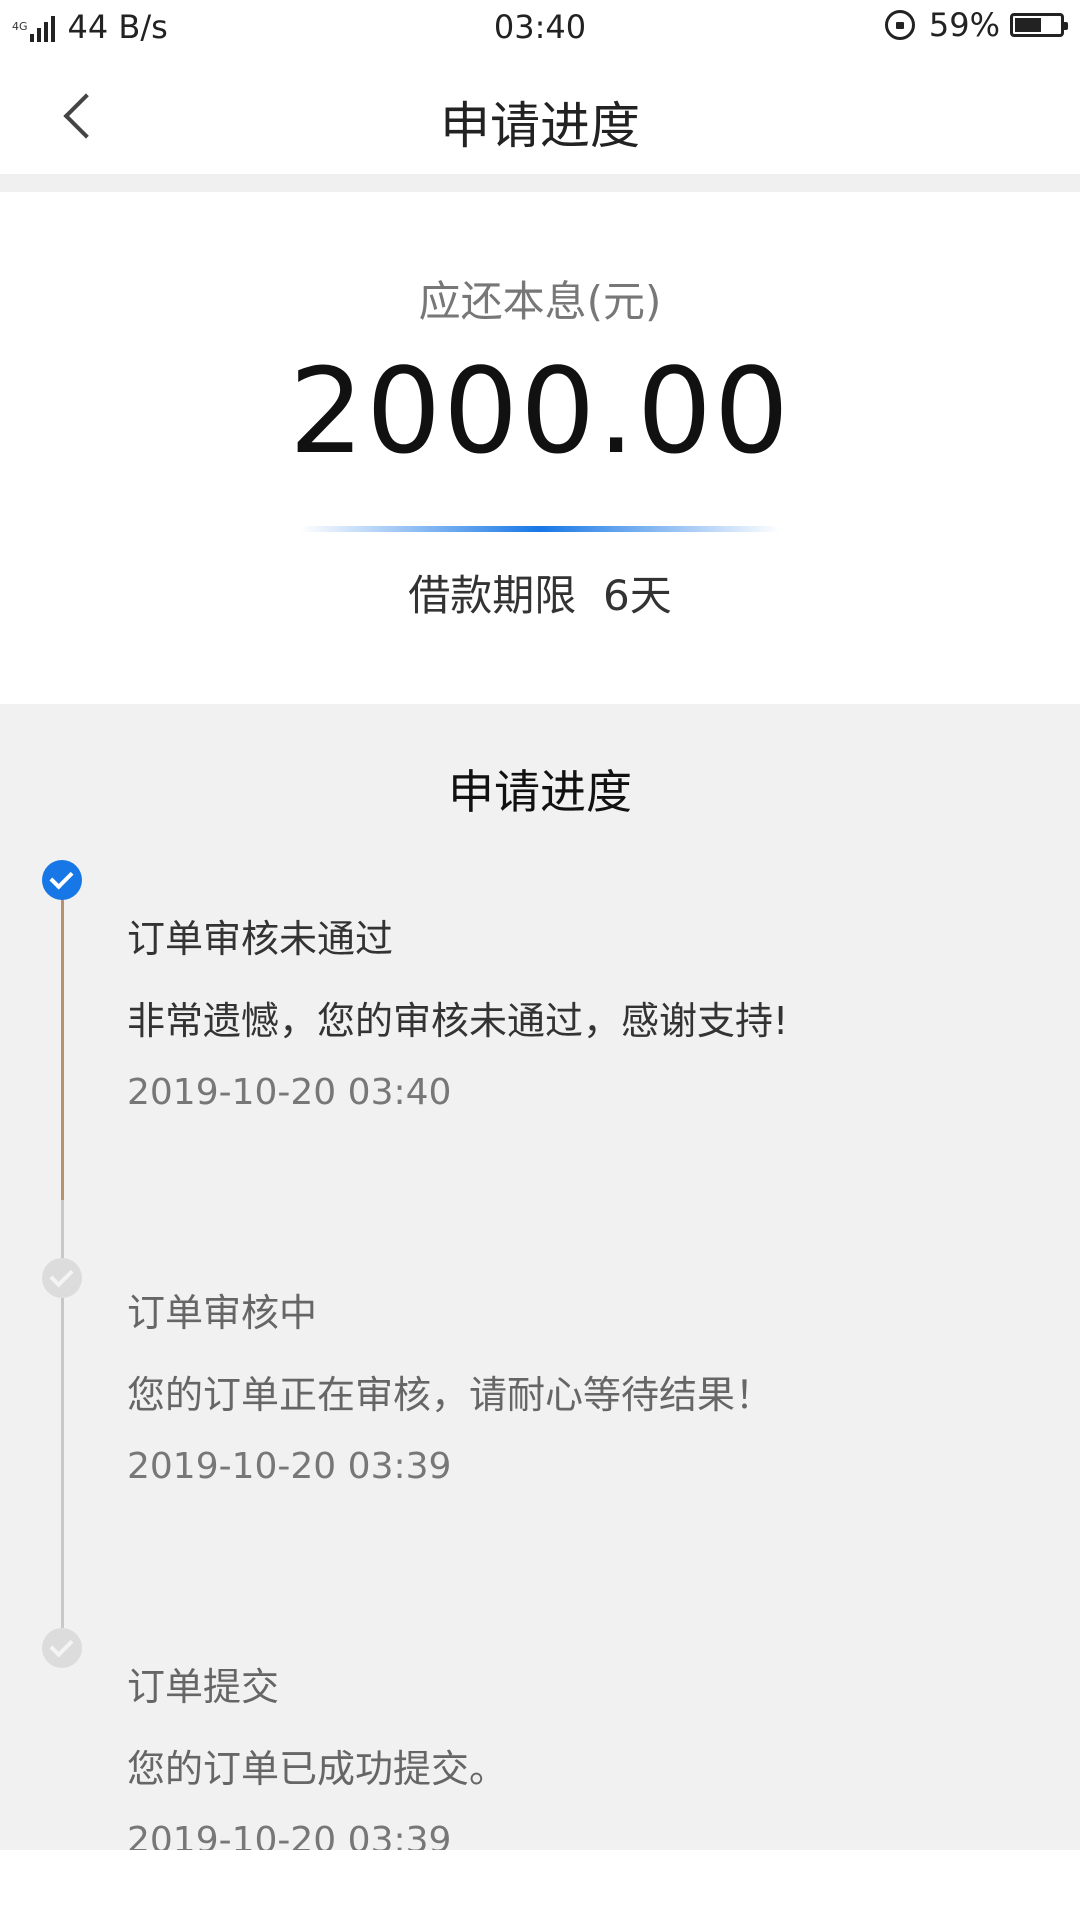 This screenshot has height=1920, width=1080. What do you see at coordinates (203, 1687) in the screenshot?
I see `step-title: 订单提交` at bounding box center [203, 1687].